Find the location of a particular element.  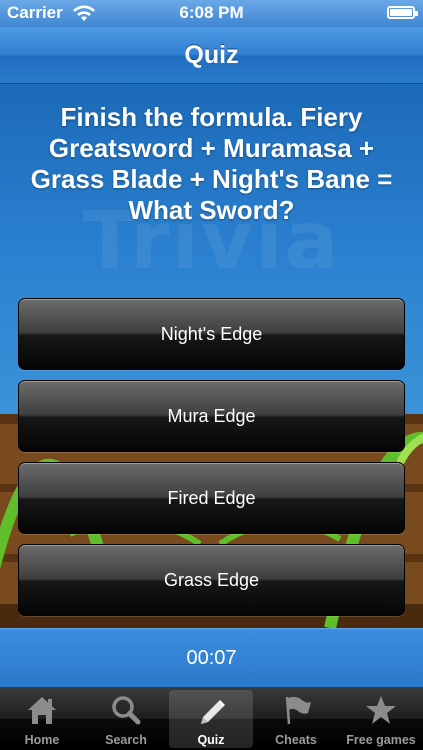

pencil-icon is located at coordinates (213, 712).